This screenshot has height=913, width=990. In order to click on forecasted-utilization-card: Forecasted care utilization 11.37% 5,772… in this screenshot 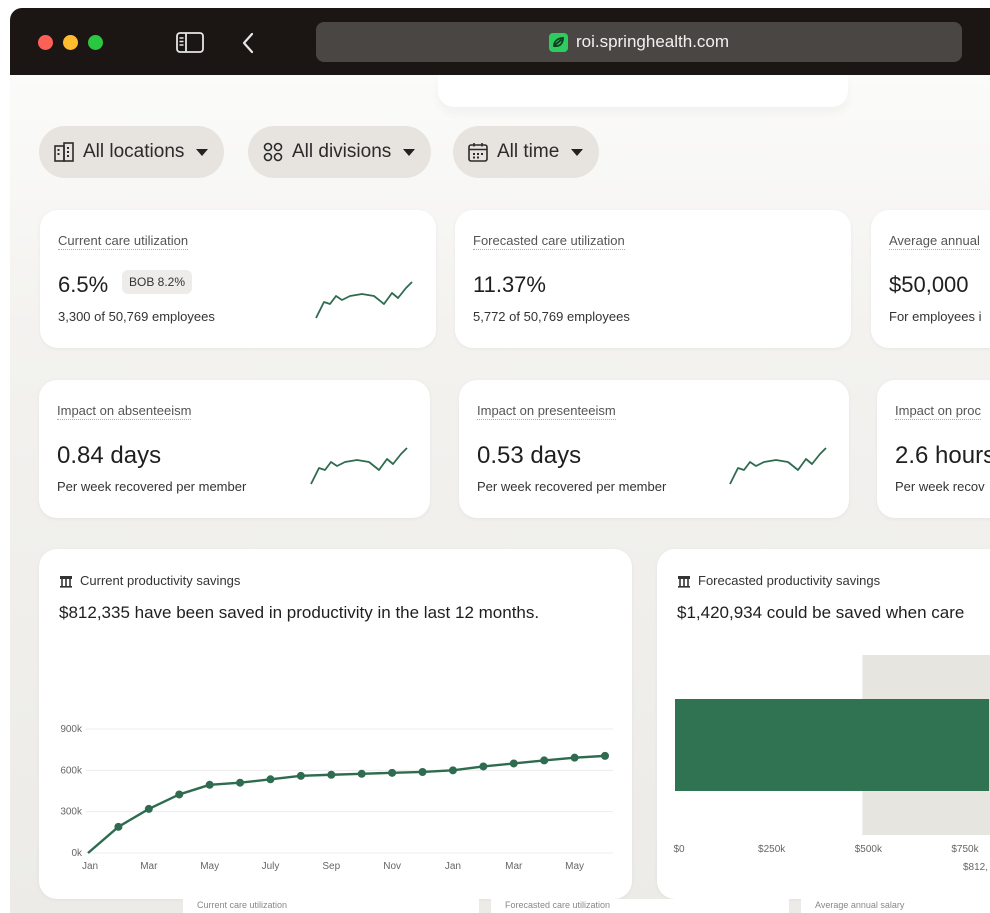, I will do `click(653, 279)`.